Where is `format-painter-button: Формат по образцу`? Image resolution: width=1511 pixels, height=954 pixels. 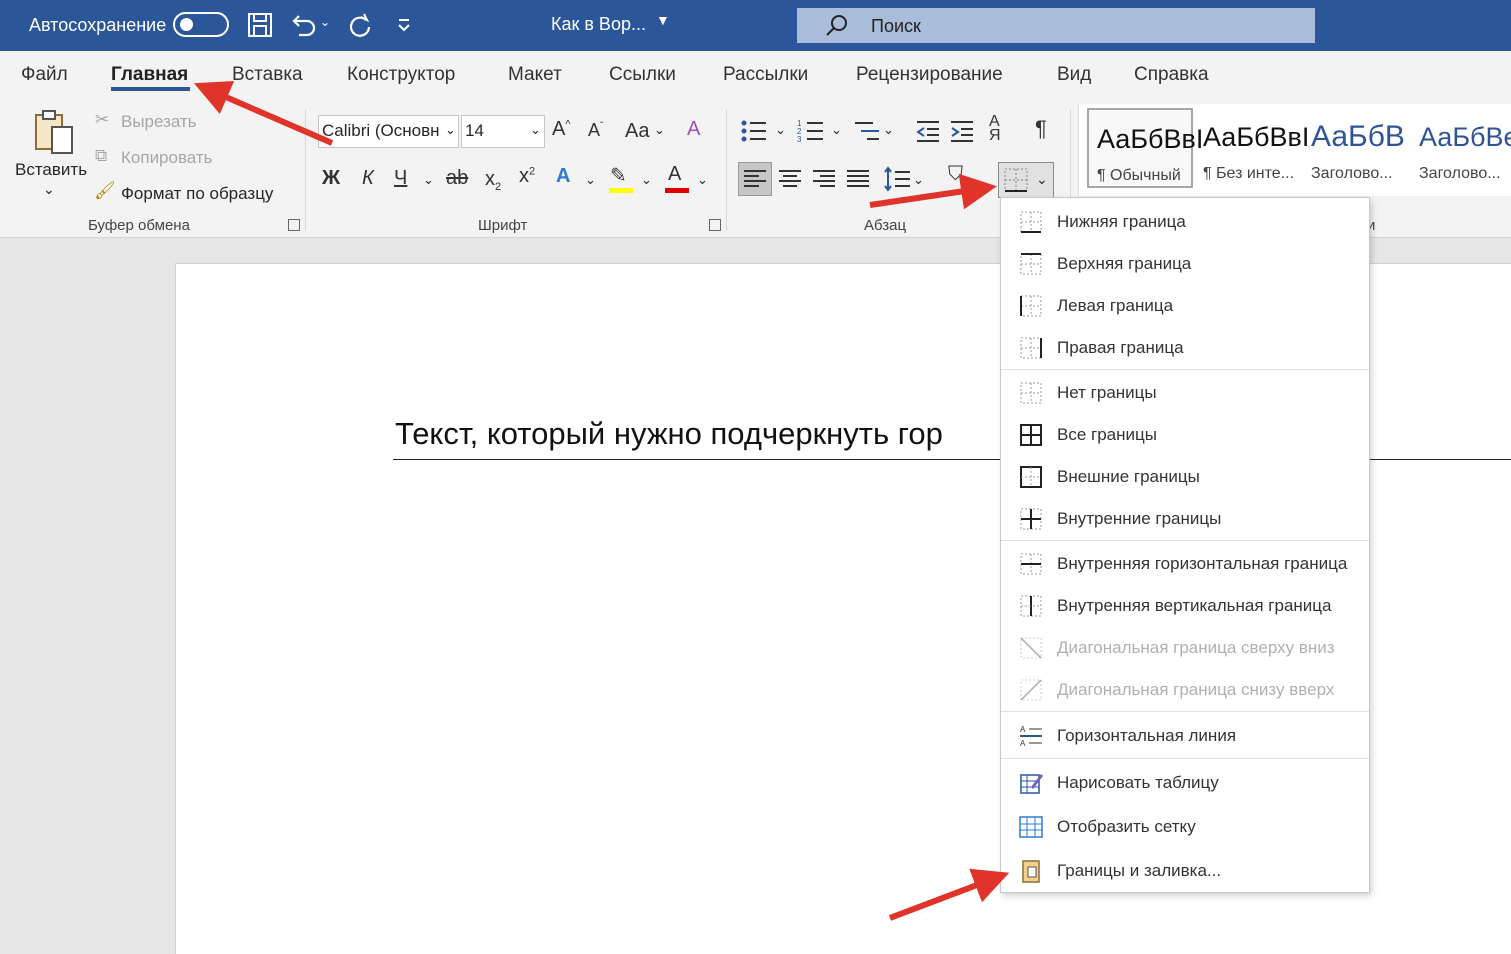
format-painter-button: Формат по образцу is located at coordinates (197, 194).